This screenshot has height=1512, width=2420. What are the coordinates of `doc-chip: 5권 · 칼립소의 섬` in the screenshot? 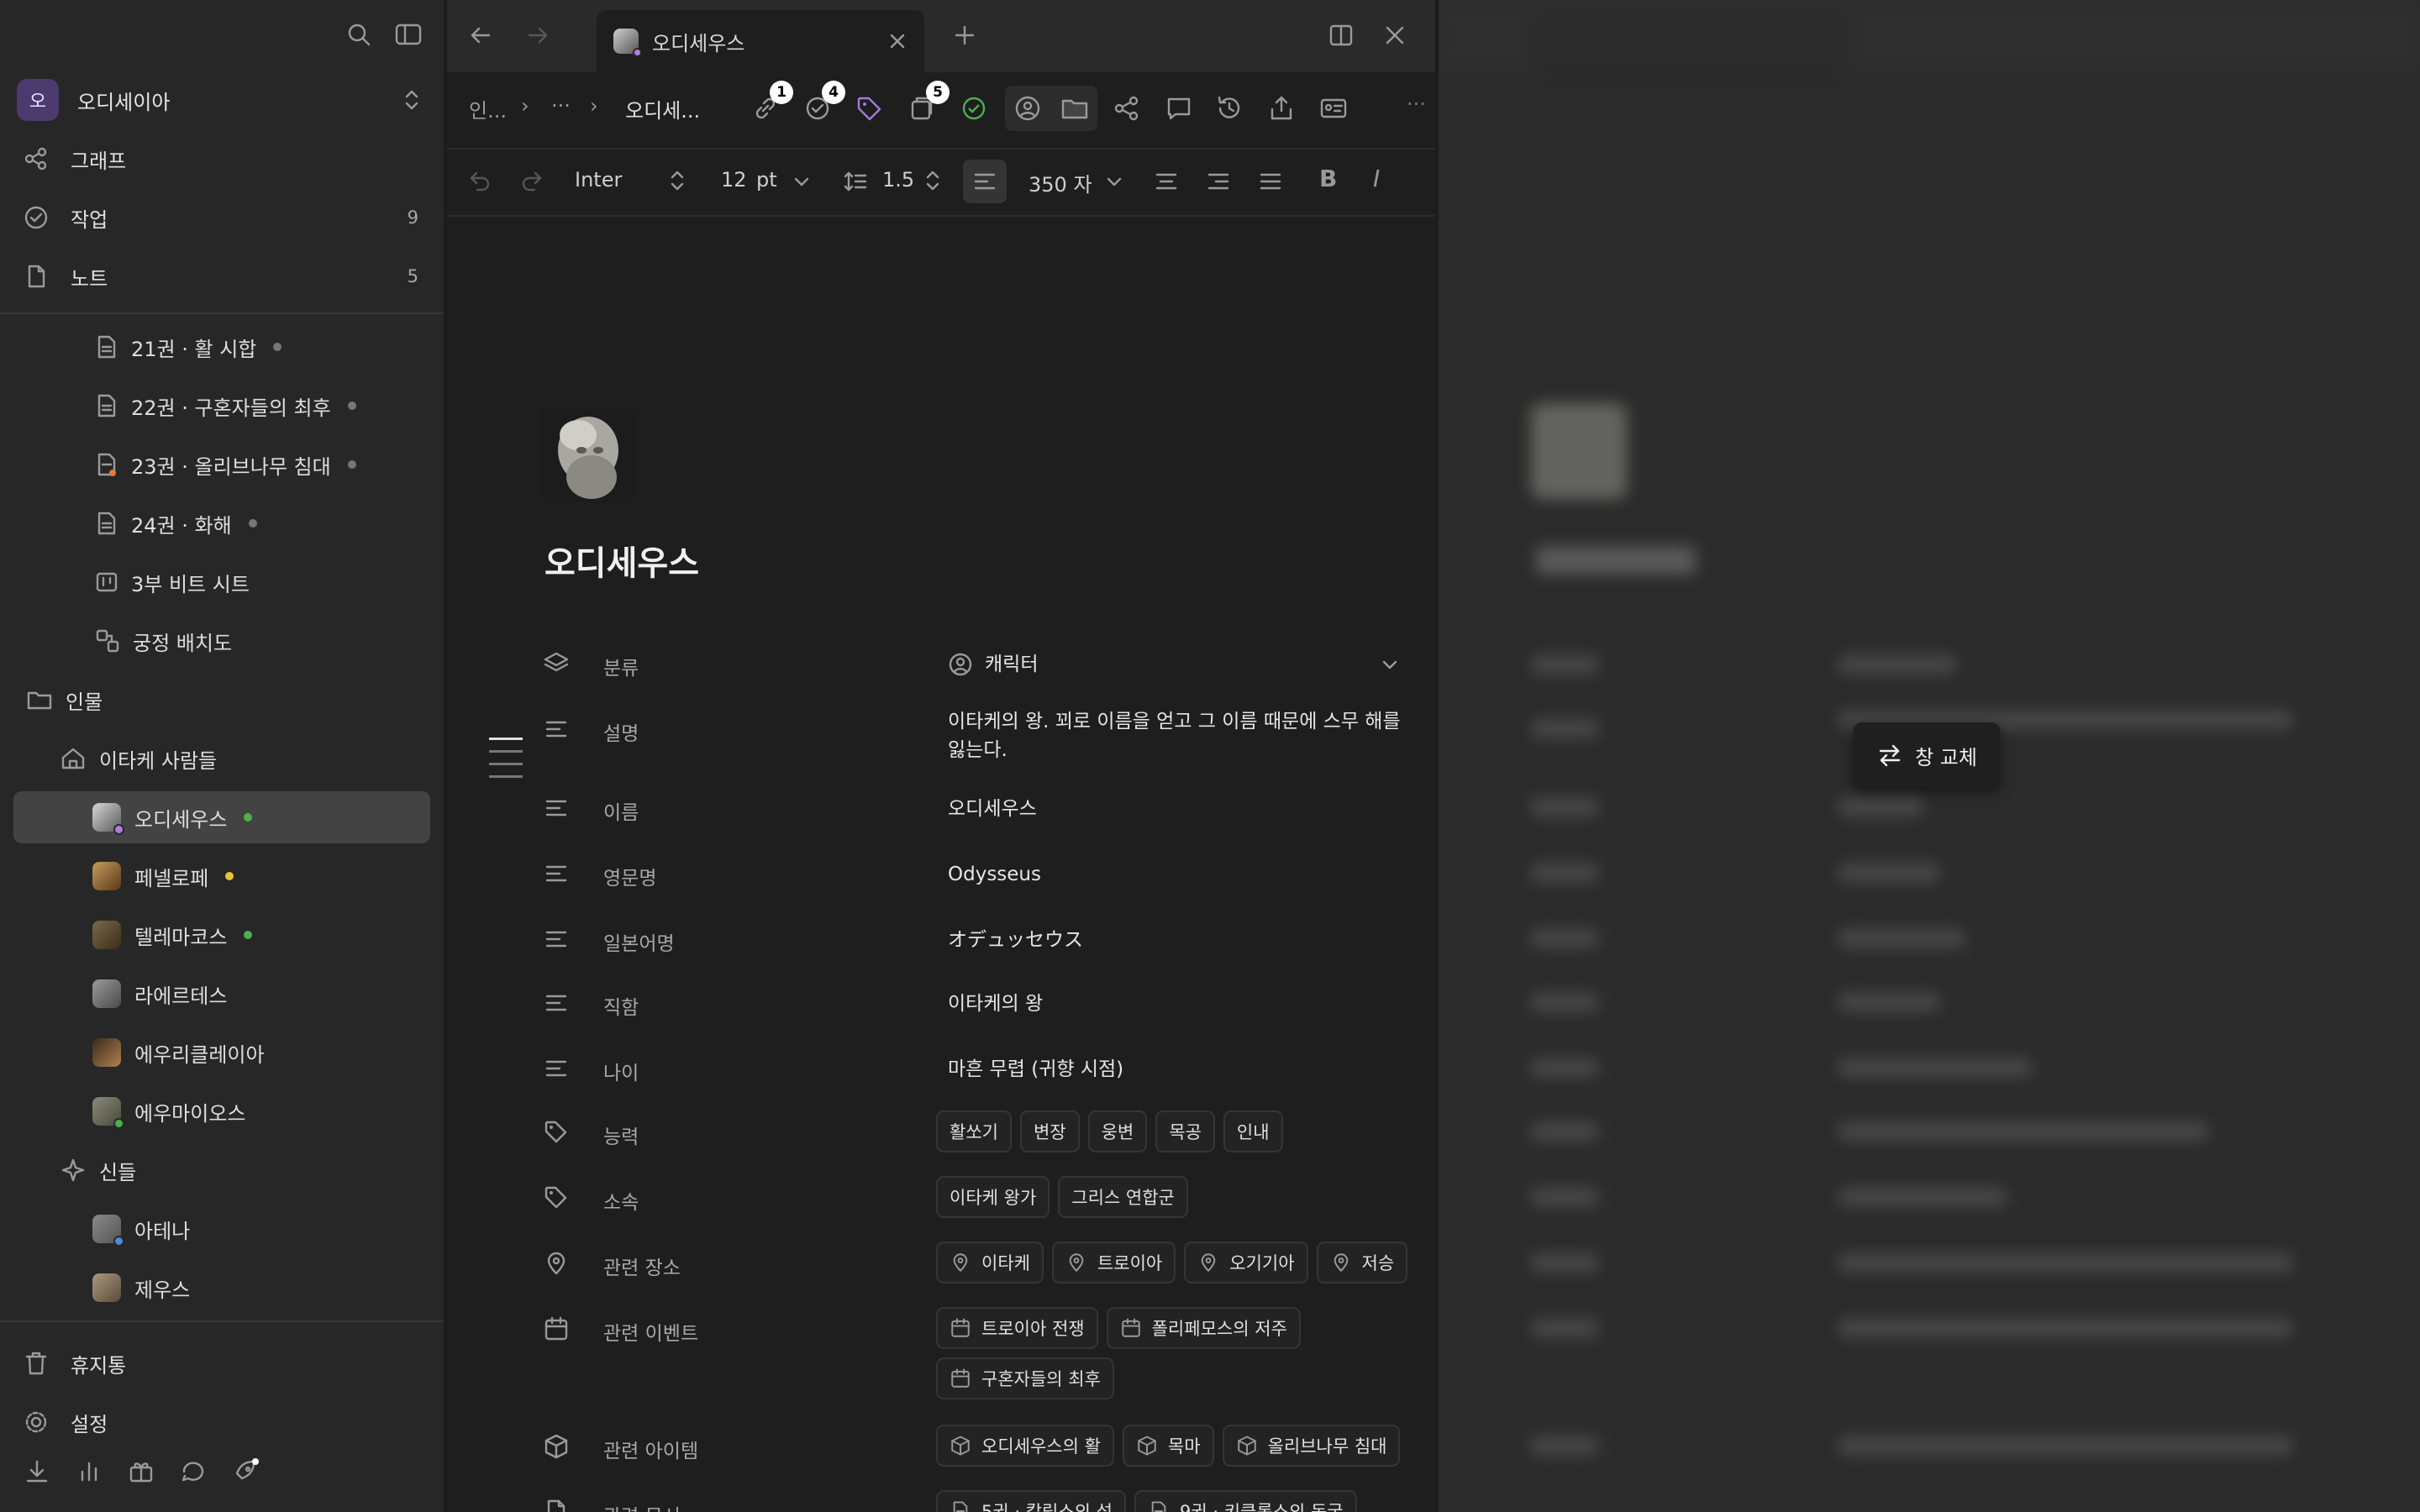 It's located at (1031, 1501).